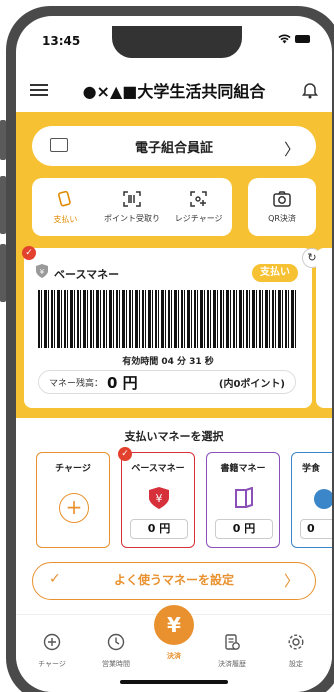  What do you see at coordinates (302, 39) in the screenshot?
I see `battery-icon` at bounding box center [302, 39].